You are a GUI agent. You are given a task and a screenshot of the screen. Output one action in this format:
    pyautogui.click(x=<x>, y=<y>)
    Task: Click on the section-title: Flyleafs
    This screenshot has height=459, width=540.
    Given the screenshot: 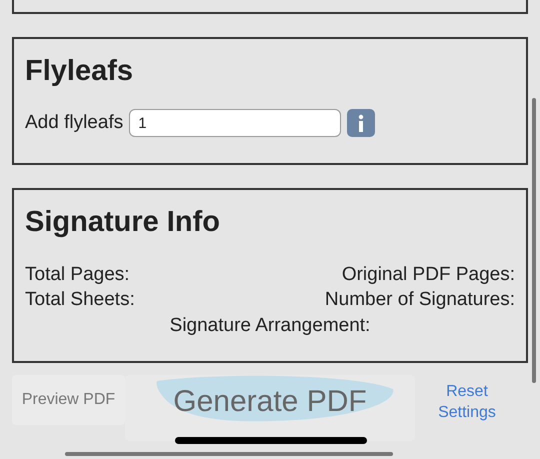 What is the action you would take?
    pyautogui.click(x=79, y=71)
    